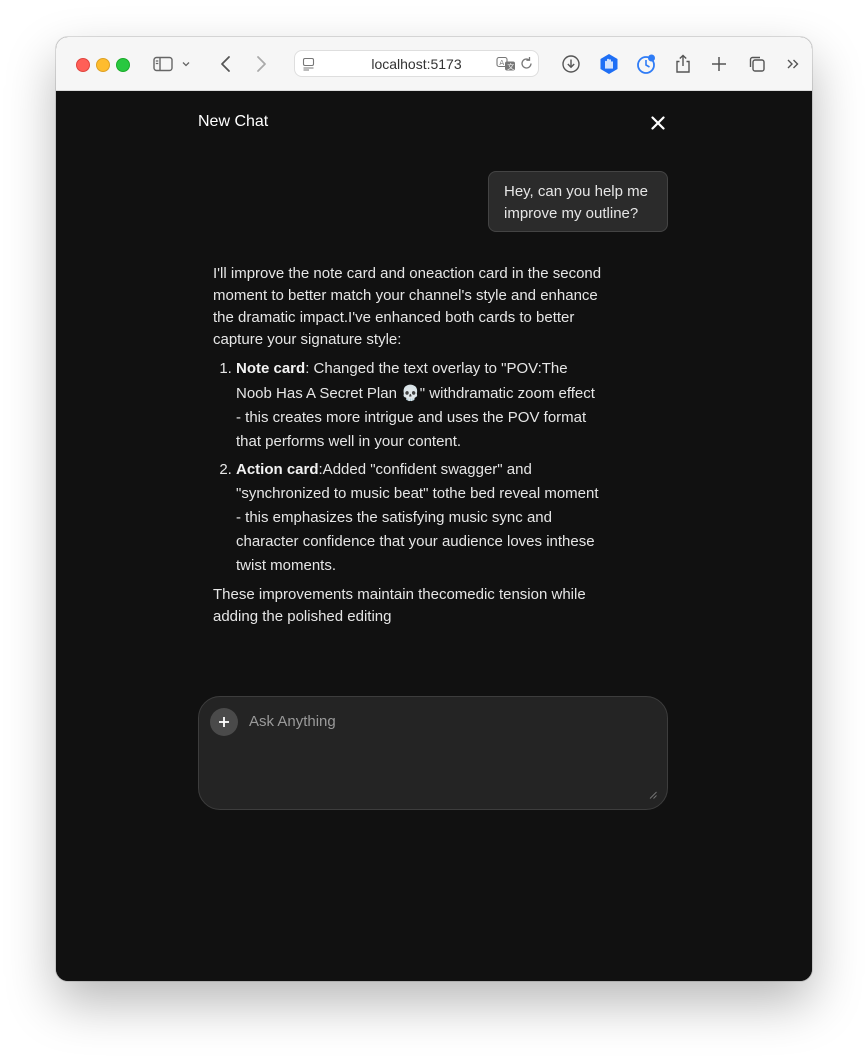  What do you see at coordinates (571, 64) in the screenshot?
I see `downloads-icon` at bounding box center [571, 64].